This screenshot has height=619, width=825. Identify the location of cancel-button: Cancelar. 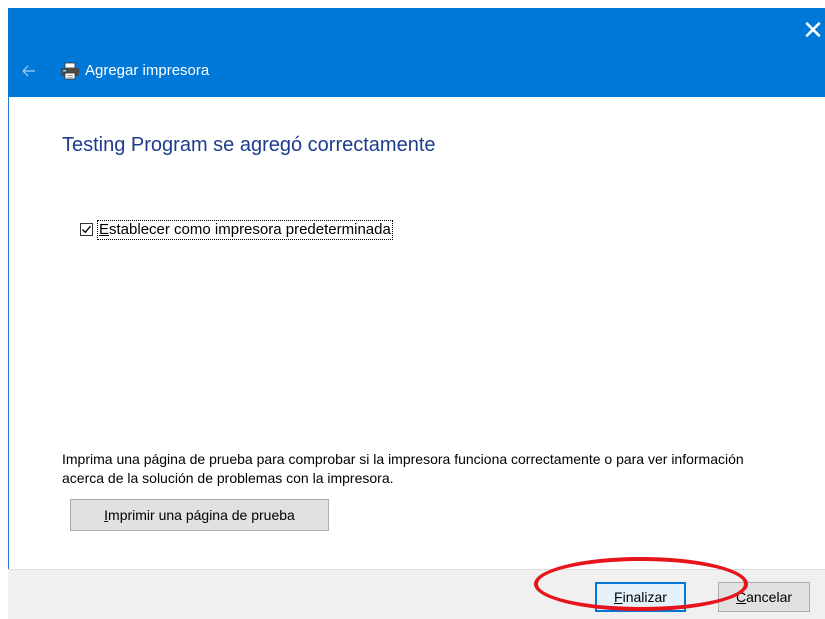
(764, 597).